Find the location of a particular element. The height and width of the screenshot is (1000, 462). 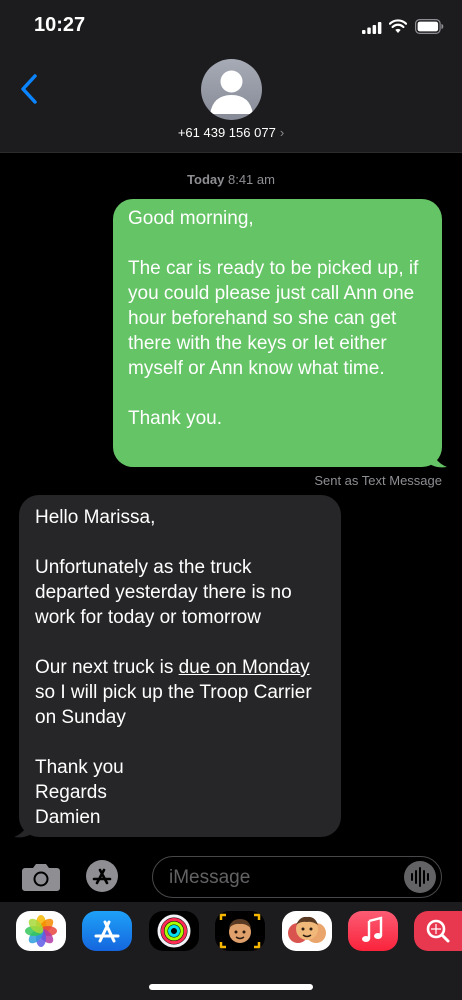

person-silhouette-icon is located at coordinates (231, 92).